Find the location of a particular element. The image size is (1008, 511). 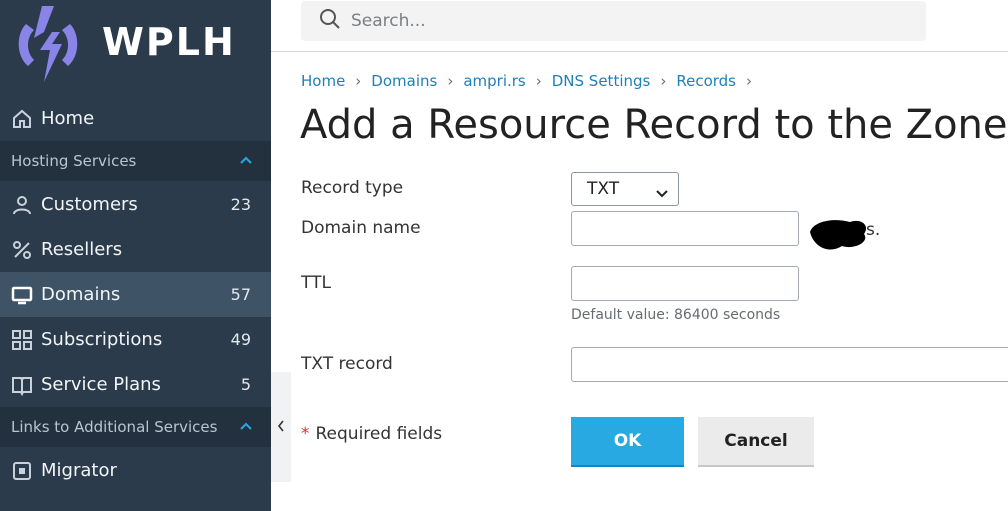

record-type-label: Record type is located at coordinates (352, 188).